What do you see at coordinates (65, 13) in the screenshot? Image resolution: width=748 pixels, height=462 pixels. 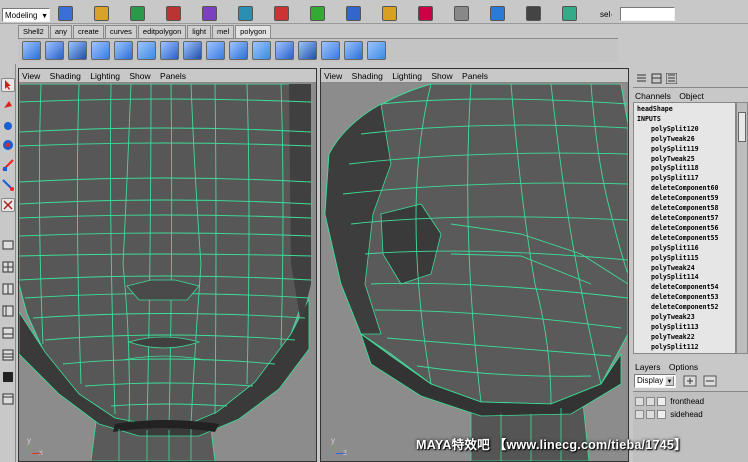 I see `new-scene-icon` at bounding box center [65, 13].